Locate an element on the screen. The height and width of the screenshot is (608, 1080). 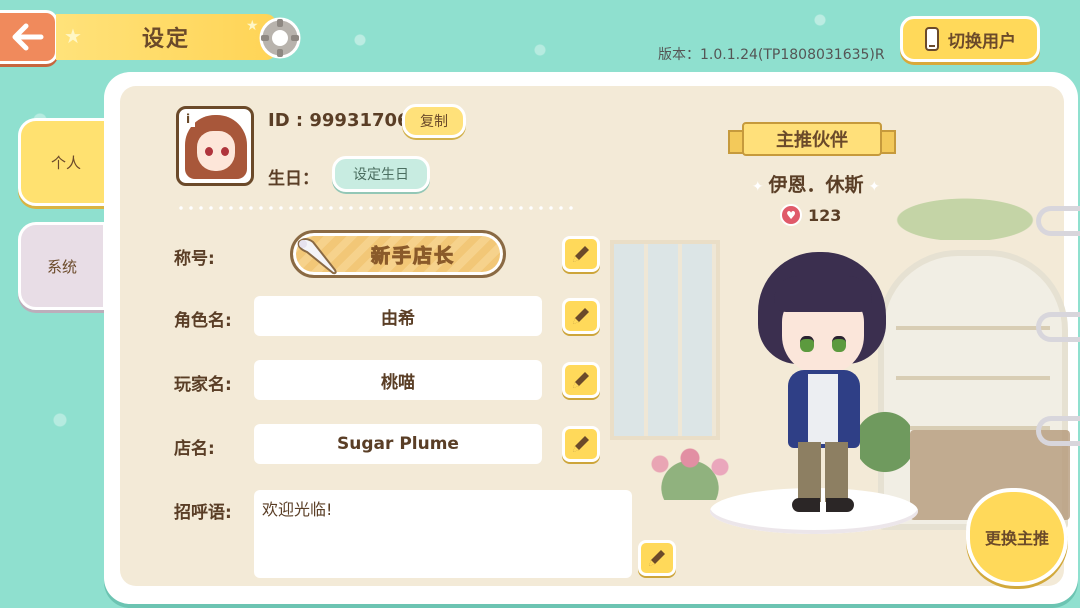
tab-system-label: 系统 is located at coordinates (61, 266).